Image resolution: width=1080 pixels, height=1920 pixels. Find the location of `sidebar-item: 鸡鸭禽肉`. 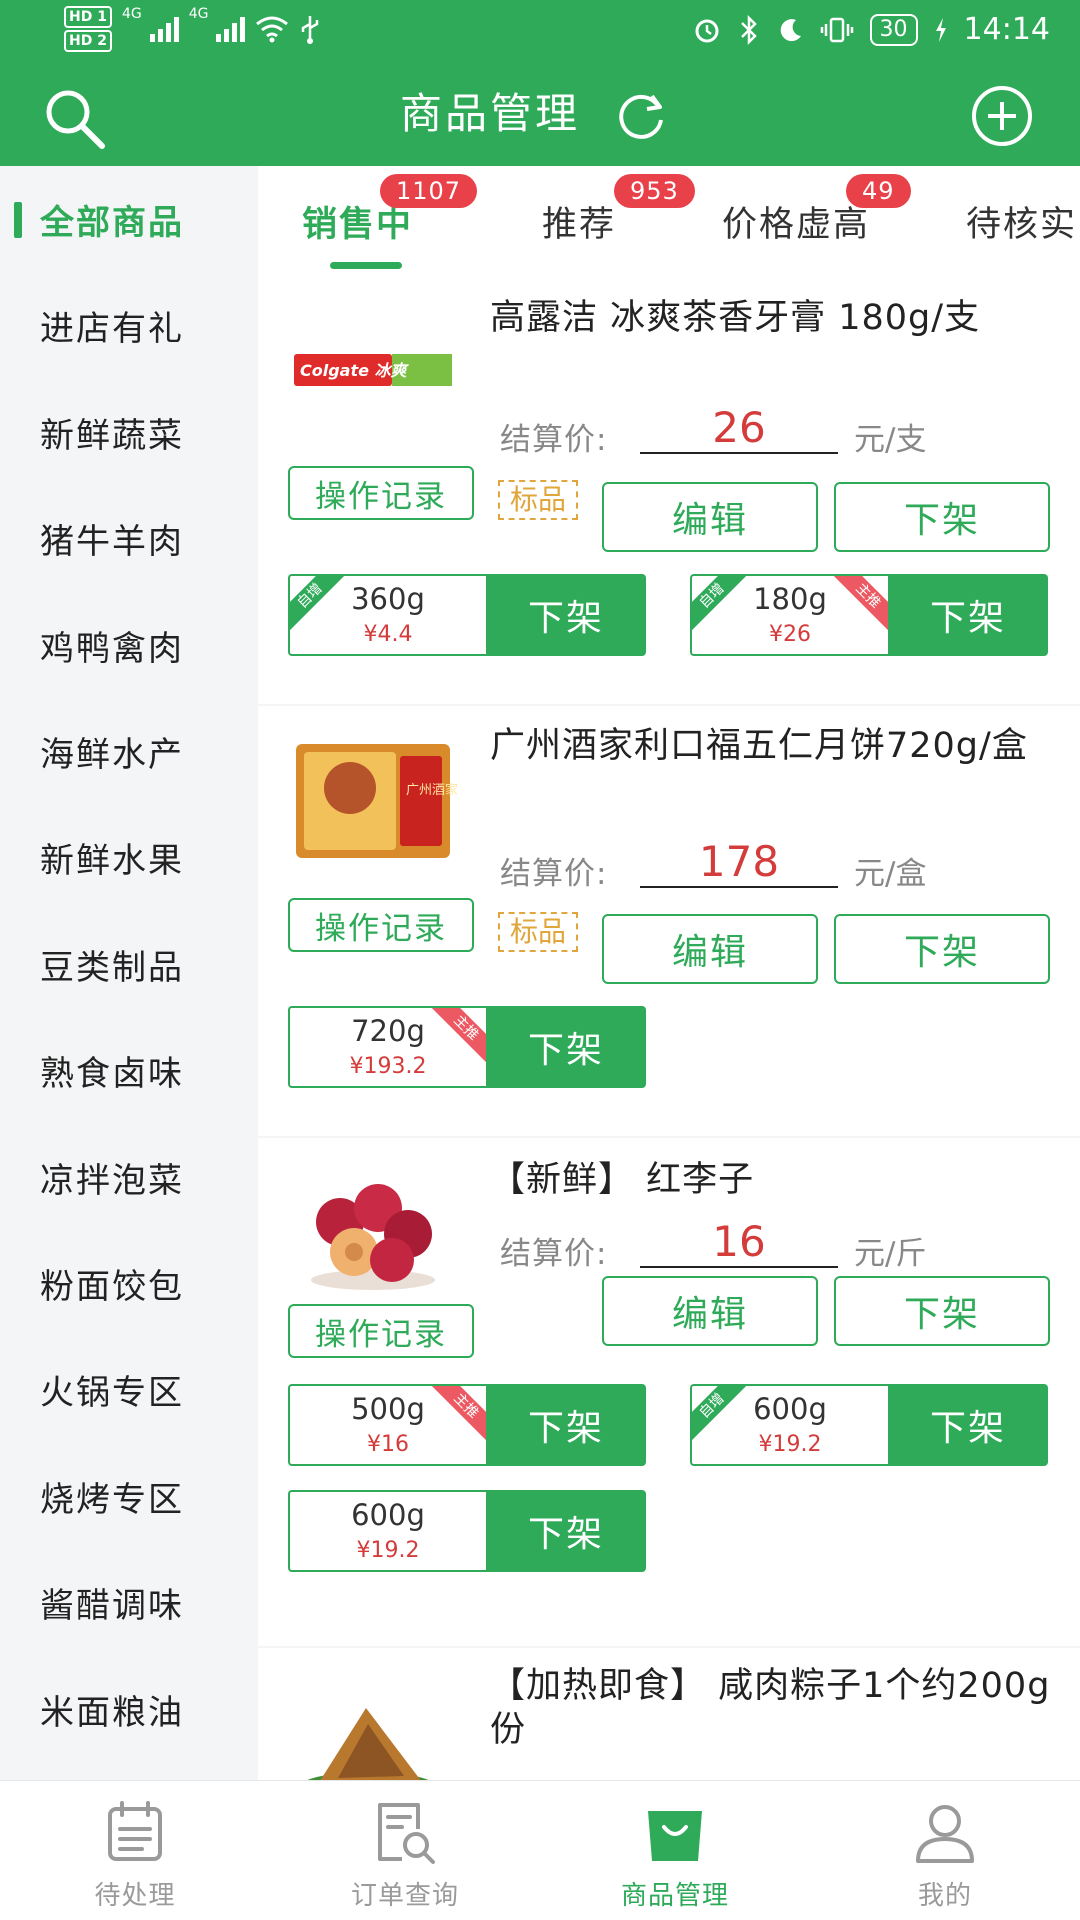

sidebar-item: 鸡鸭禽肉 is located at coordinates (129, 645).